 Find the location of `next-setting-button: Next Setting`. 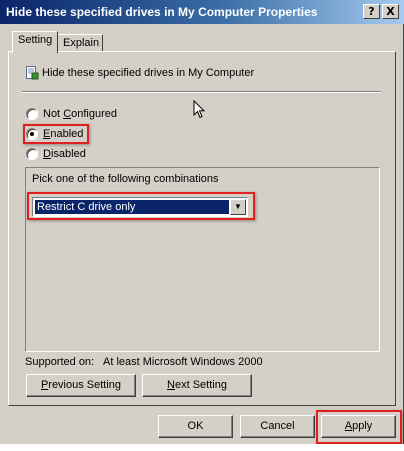

next-setting-button: Next Setting is located at coordinates (197, 385).